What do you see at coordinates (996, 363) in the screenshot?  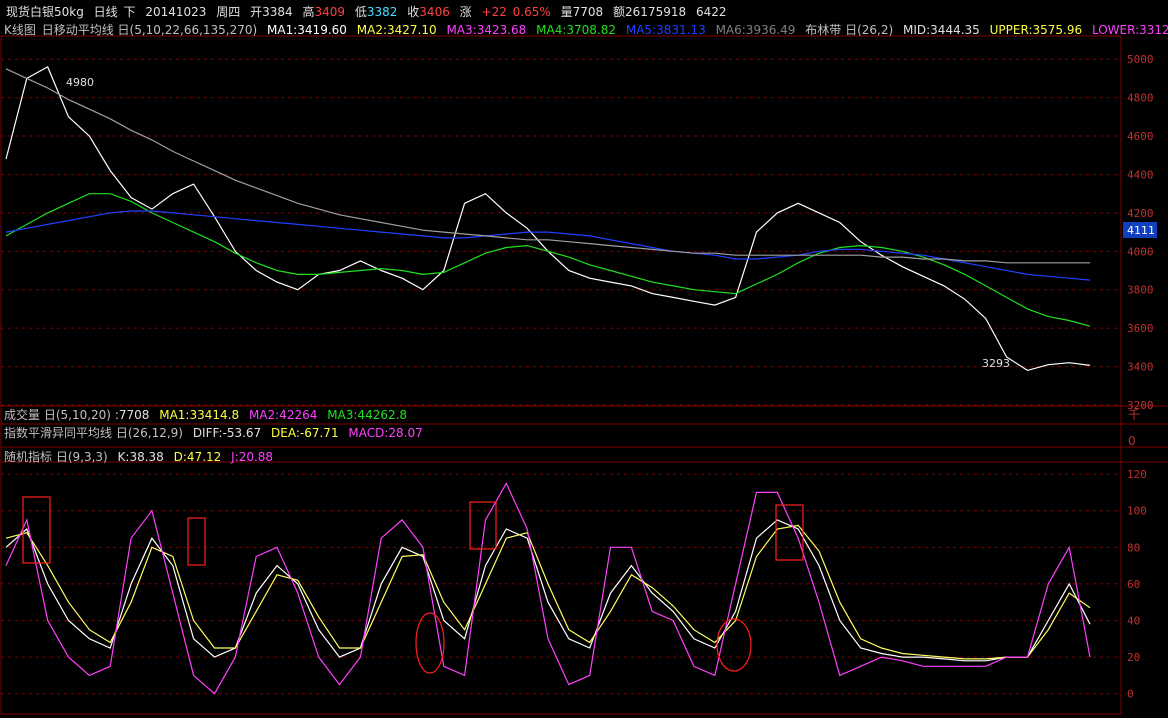 I see `trough-annotation: 3293` at bounding box center [996, 363].